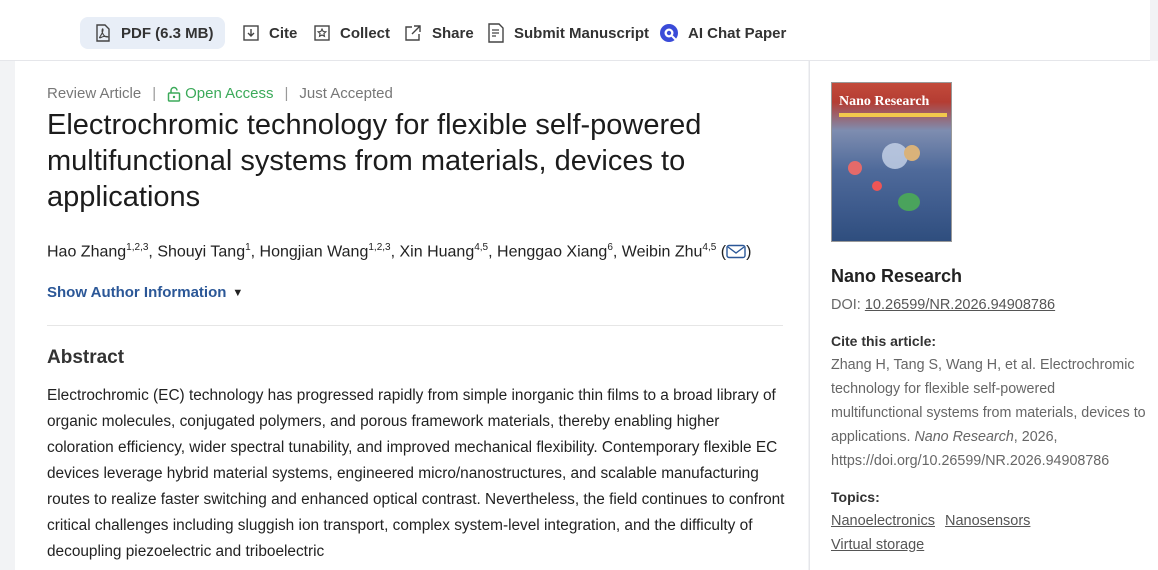 The image size is (1158, 570). What do you see at coordinates (137, 292) in the screenshot?
I see `show-author-label: Show Author Information` at bounding box center [137, 292].